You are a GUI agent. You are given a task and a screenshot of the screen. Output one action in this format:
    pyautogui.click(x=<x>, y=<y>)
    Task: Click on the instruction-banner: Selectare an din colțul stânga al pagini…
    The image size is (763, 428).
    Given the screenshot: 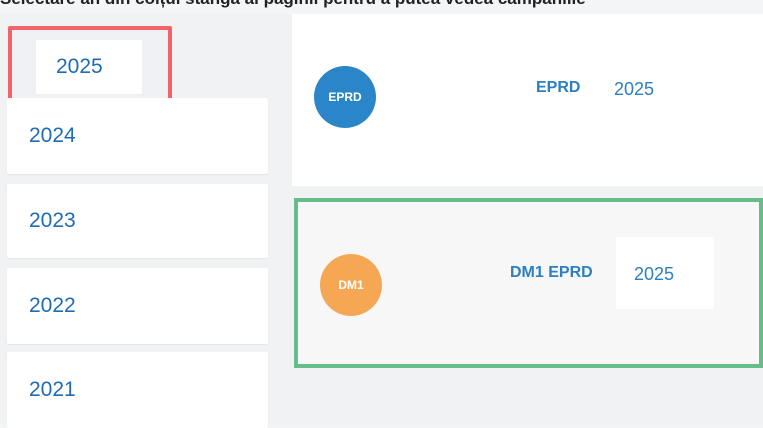 What is the action you would take?
    pyautogui.click(x=381, y=4)
    